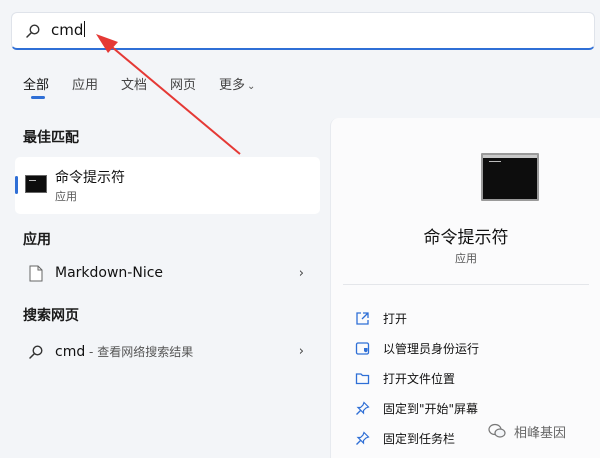  I want to click on active-tab-indicator, so click(38, 97).